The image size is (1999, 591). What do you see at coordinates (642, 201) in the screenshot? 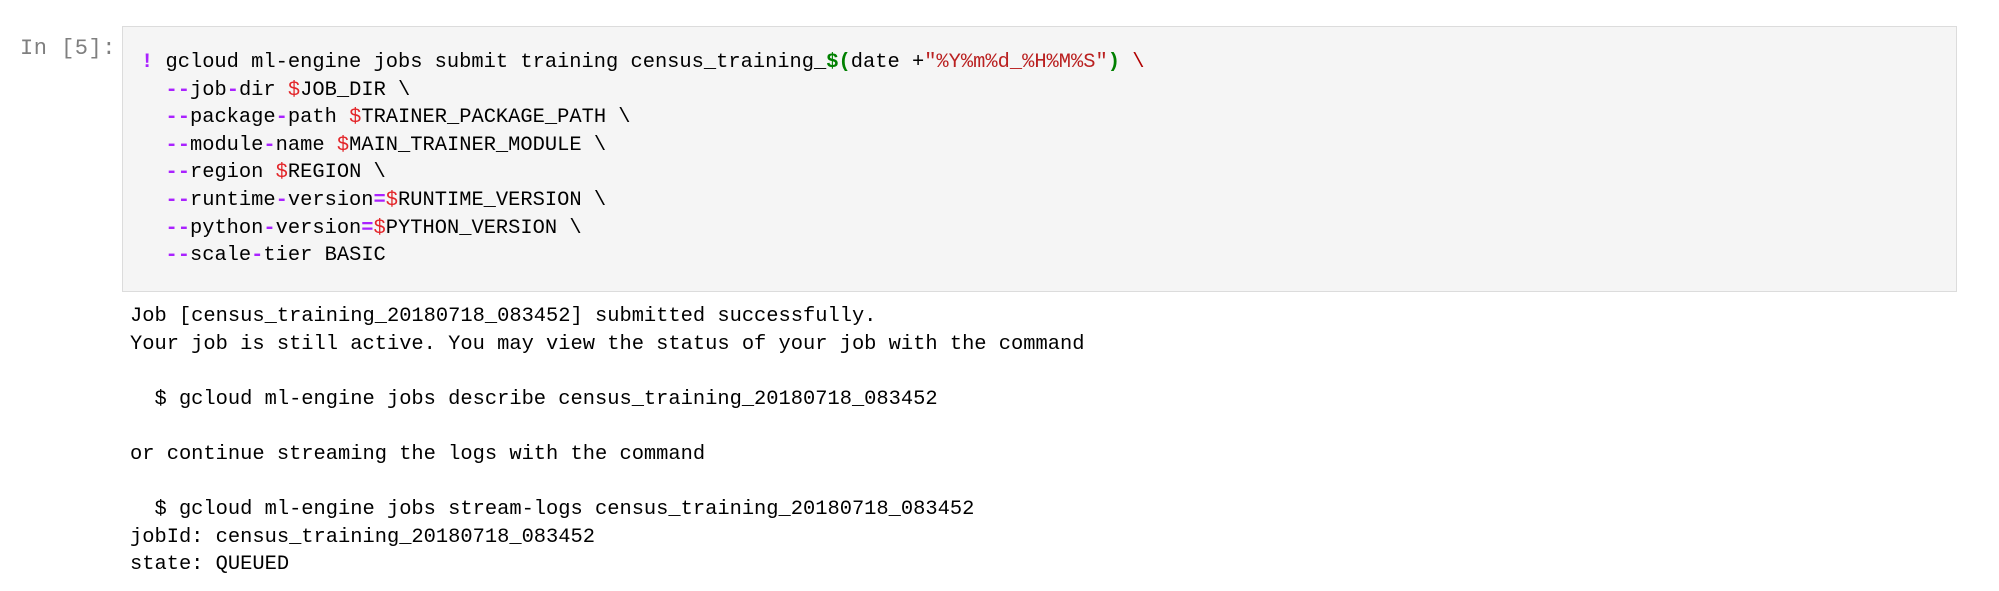
I see `code-line-arg: --runtime-version=$RUNTIME_VERSION \` at bounding box center [642, 201].